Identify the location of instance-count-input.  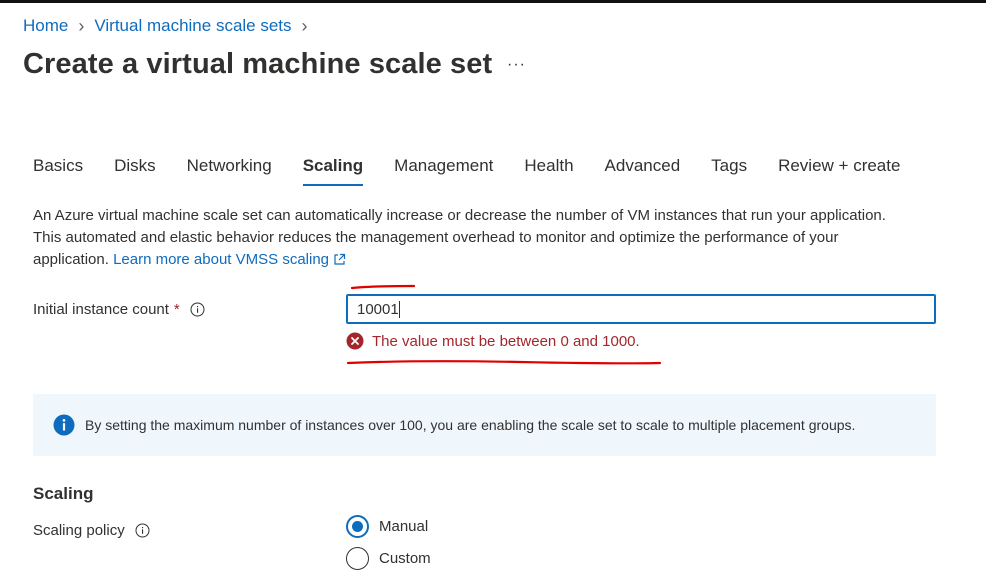
(641, 309).